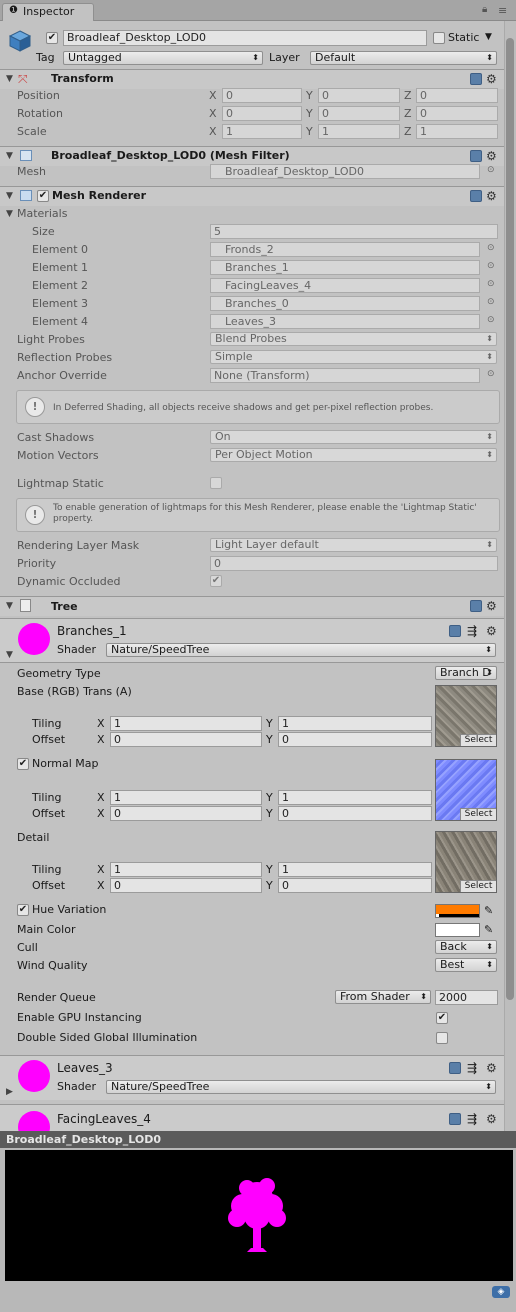 The image size is (516, 1312). What do you see at coordinates (457, 113) in the screenshot?
I see `rotation-z-field: 0` at bounding box center [457, 113].